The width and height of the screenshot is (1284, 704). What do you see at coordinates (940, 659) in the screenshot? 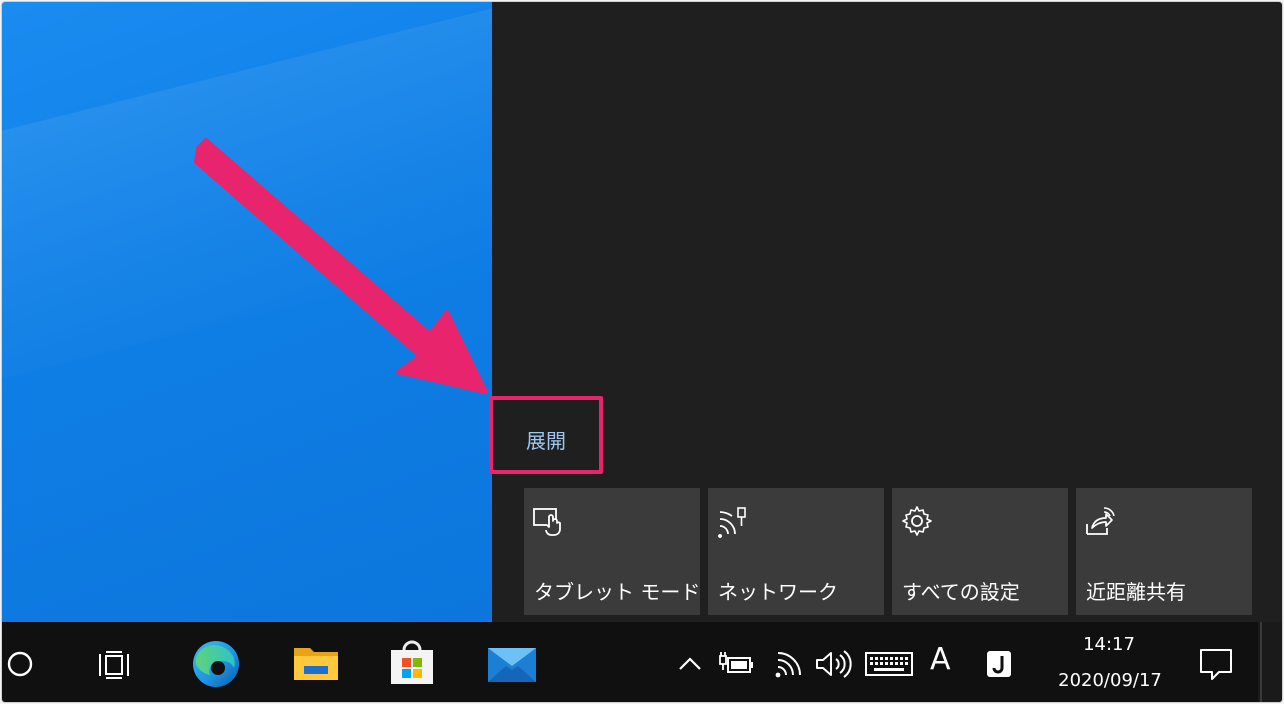
I see `ime-mode-indicator: A` at bounding box center [940, 659].